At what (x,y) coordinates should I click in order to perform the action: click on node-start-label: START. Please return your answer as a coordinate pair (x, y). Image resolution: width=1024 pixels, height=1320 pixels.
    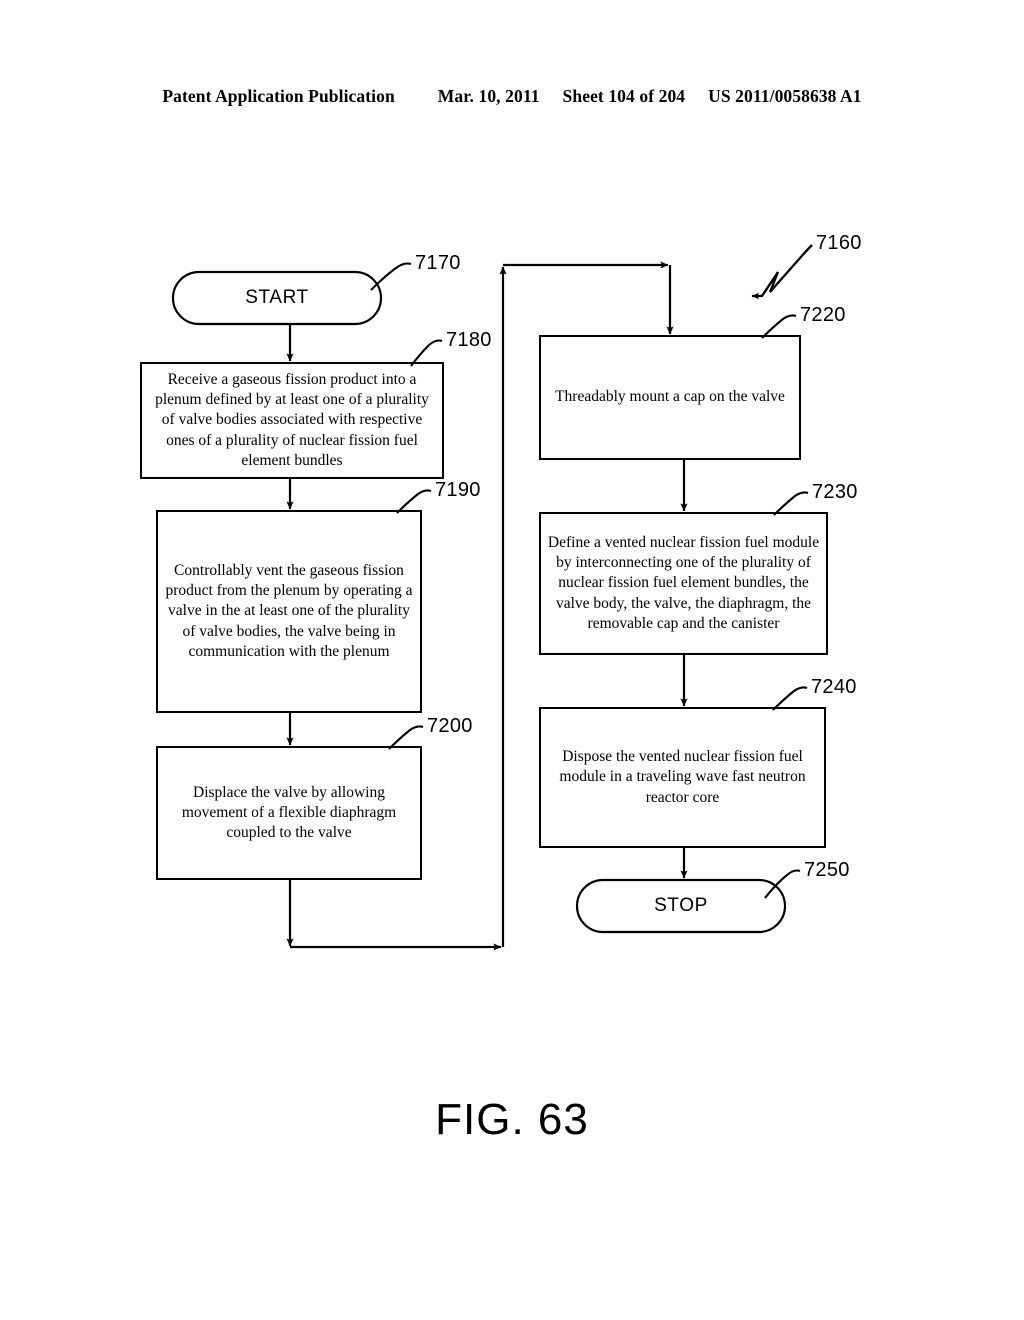
    Looking at the image, I should click on (277, 297).